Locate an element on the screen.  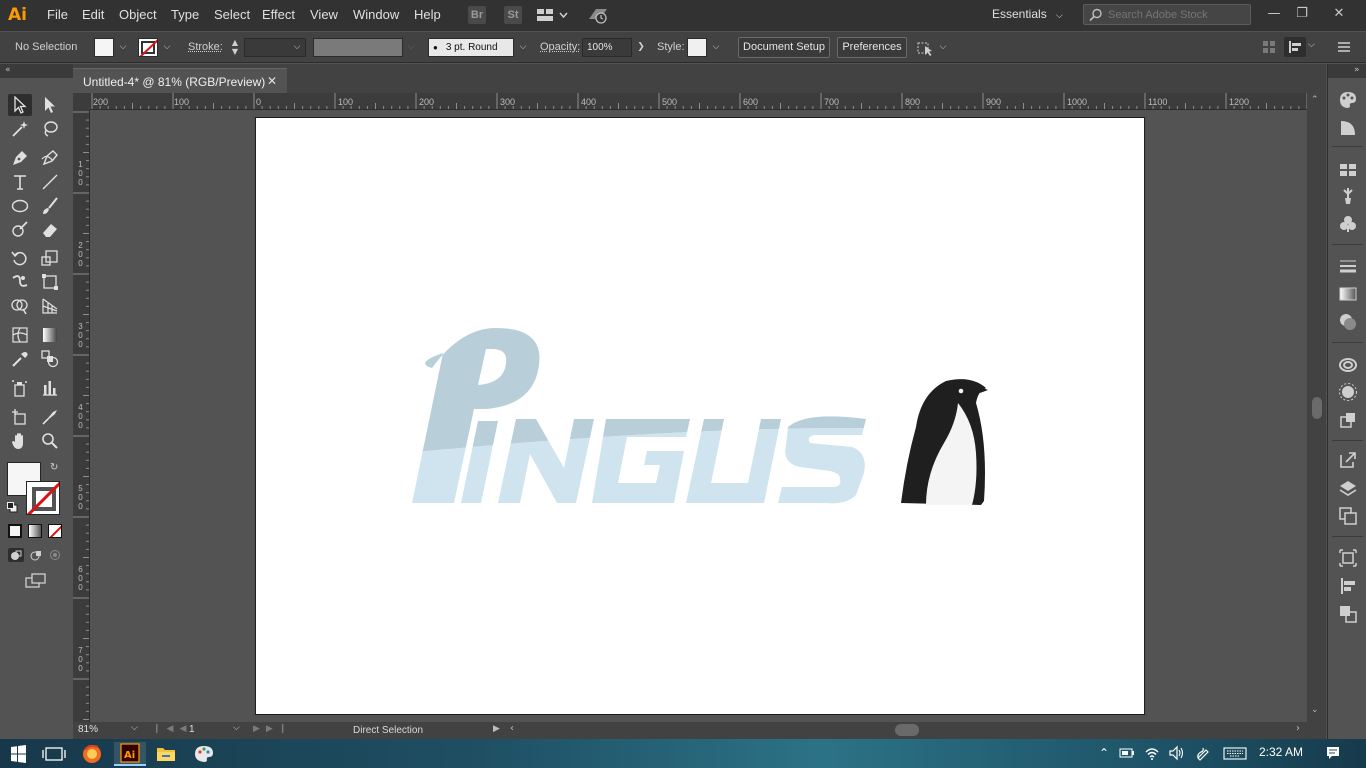
magic-wand-tool is located at coordinates (20, 129).